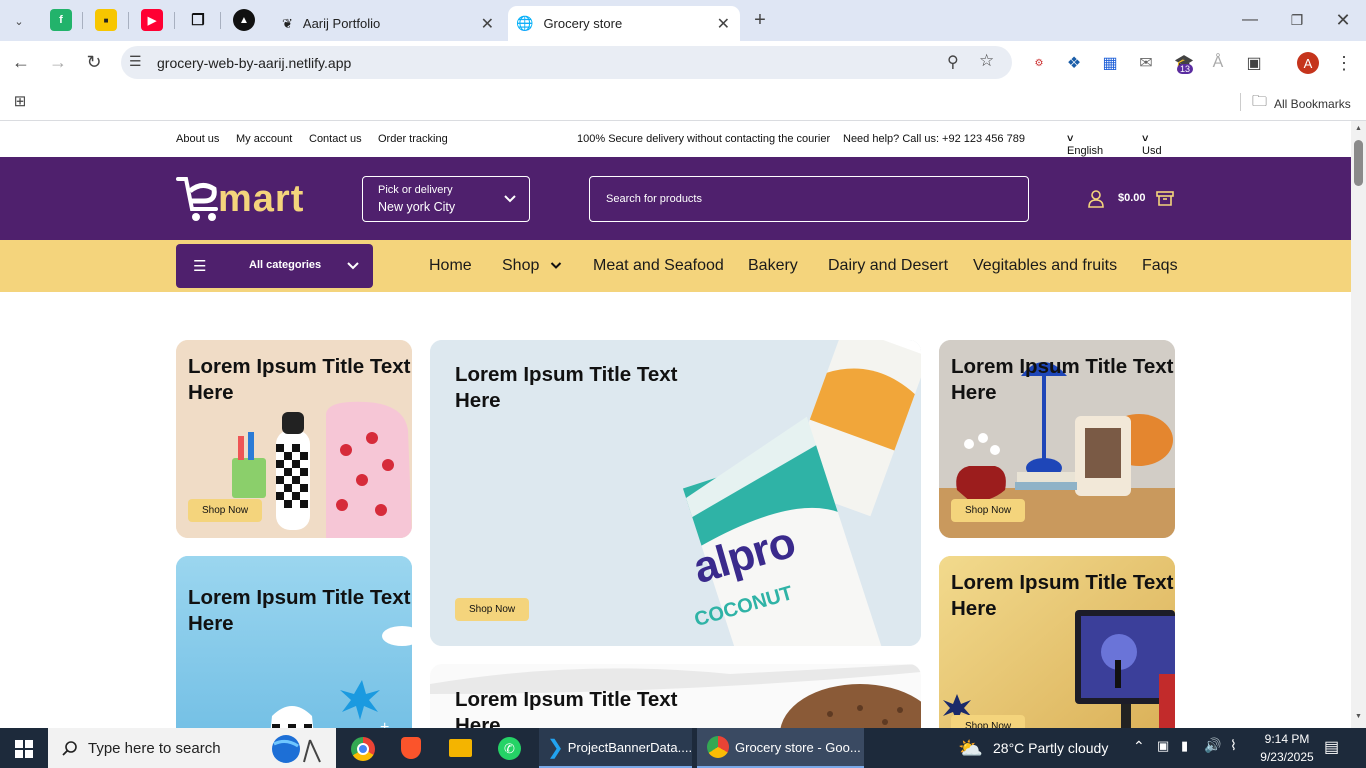 The image size is (1366, 768). Describe the element at coordinates (1163, 746) in the screenshot. I see `meet-now-icon: ▣` at that location.